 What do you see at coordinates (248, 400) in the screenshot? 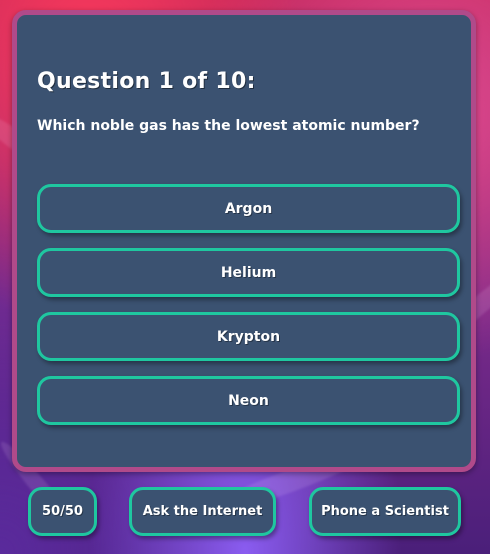
I see `answer-button-neon: Neon` at bounding box center [248, 400].